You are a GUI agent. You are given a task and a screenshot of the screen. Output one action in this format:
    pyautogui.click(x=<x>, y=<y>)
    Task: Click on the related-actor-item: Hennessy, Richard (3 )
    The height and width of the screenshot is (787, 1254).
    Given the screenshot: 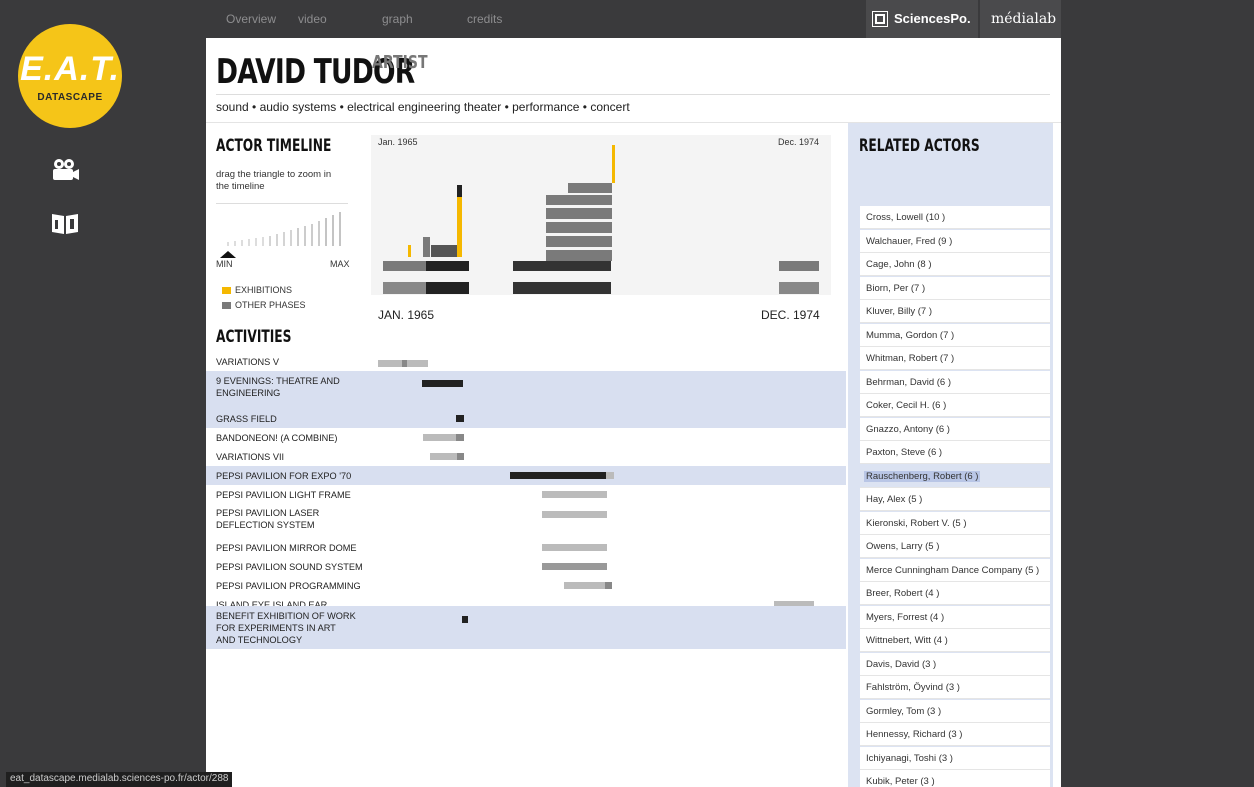 What is the action you would take?
    pyautogui.click(x=955, y=734)
    